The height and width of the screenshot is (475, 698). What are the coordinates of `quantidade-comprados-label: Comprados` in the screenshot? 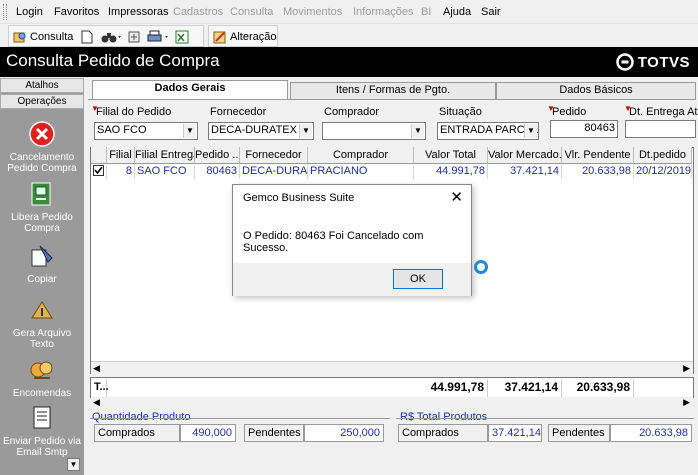 It's located at (137, 433).